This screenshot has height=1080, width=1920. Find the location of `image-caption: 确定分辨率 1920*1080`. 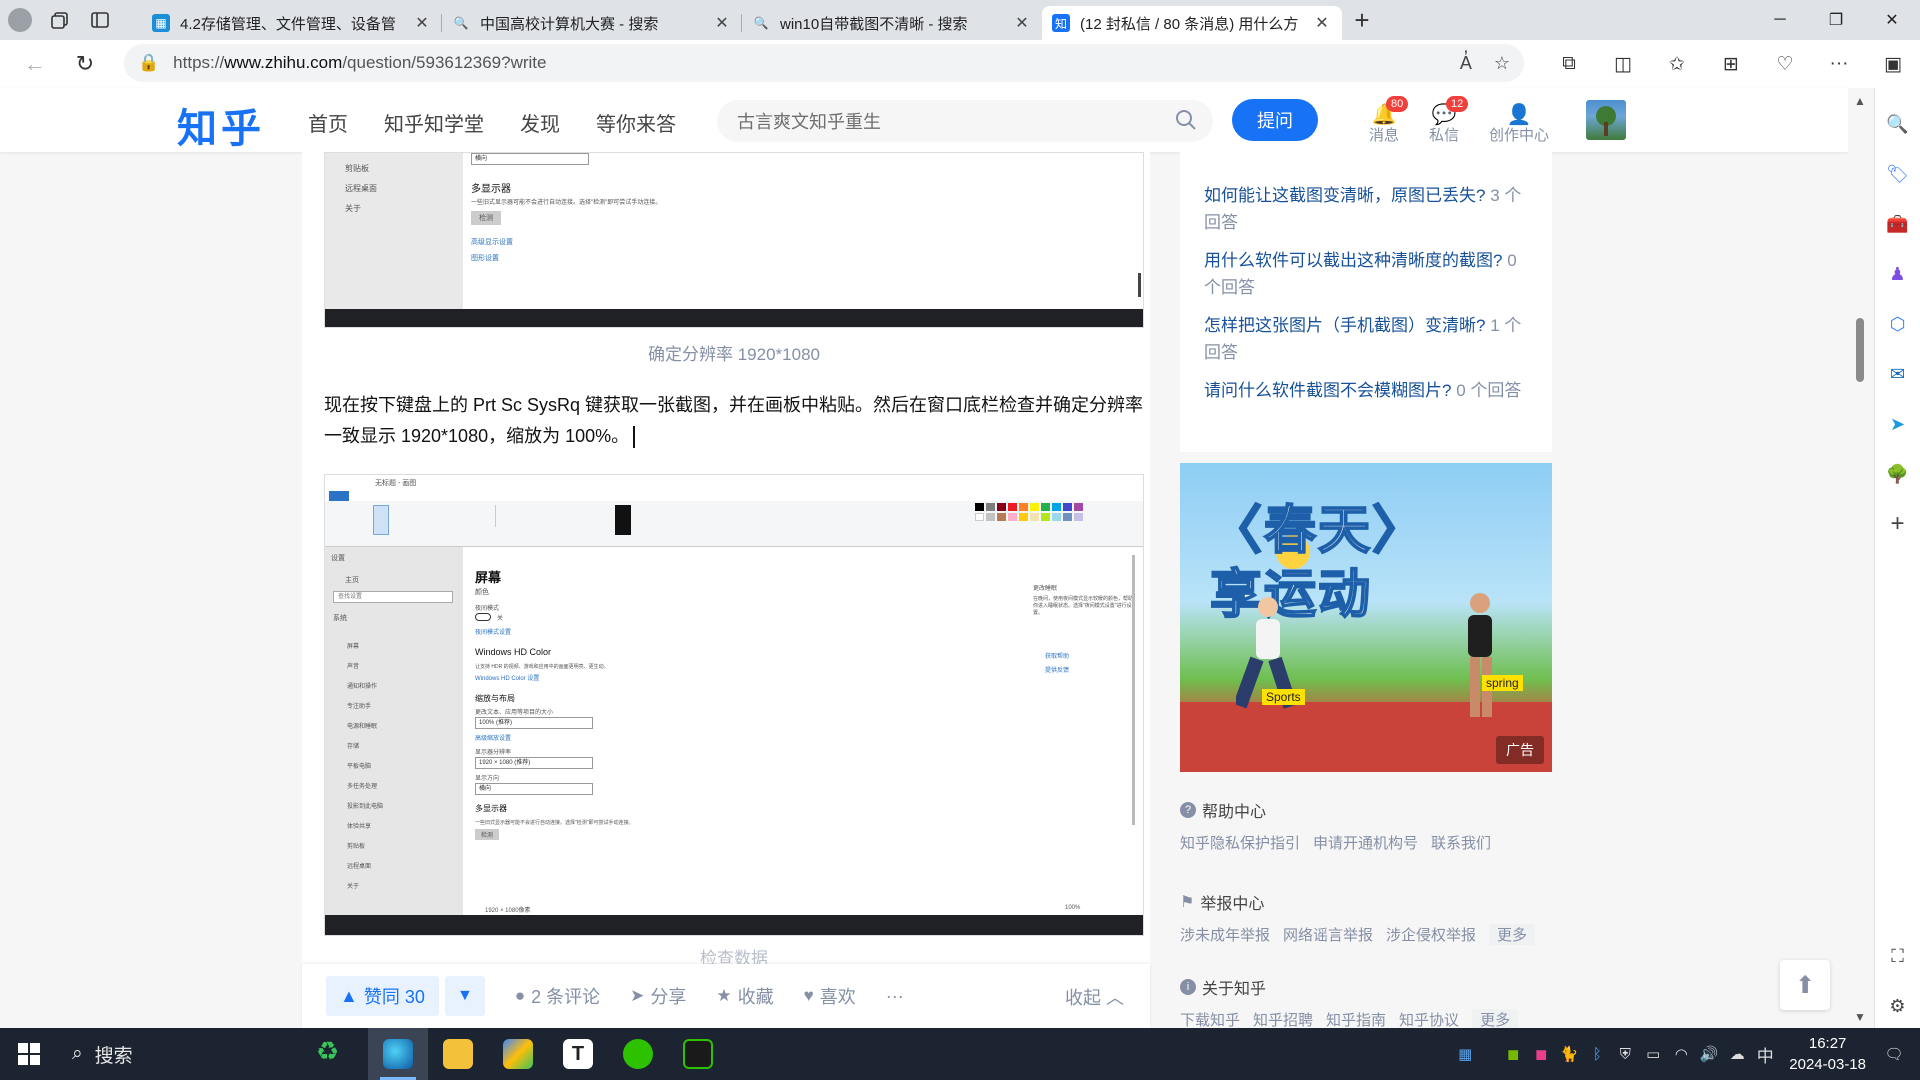

image-caption: 确定分辨率 1920*1080 is located at coordinates (734, 352).